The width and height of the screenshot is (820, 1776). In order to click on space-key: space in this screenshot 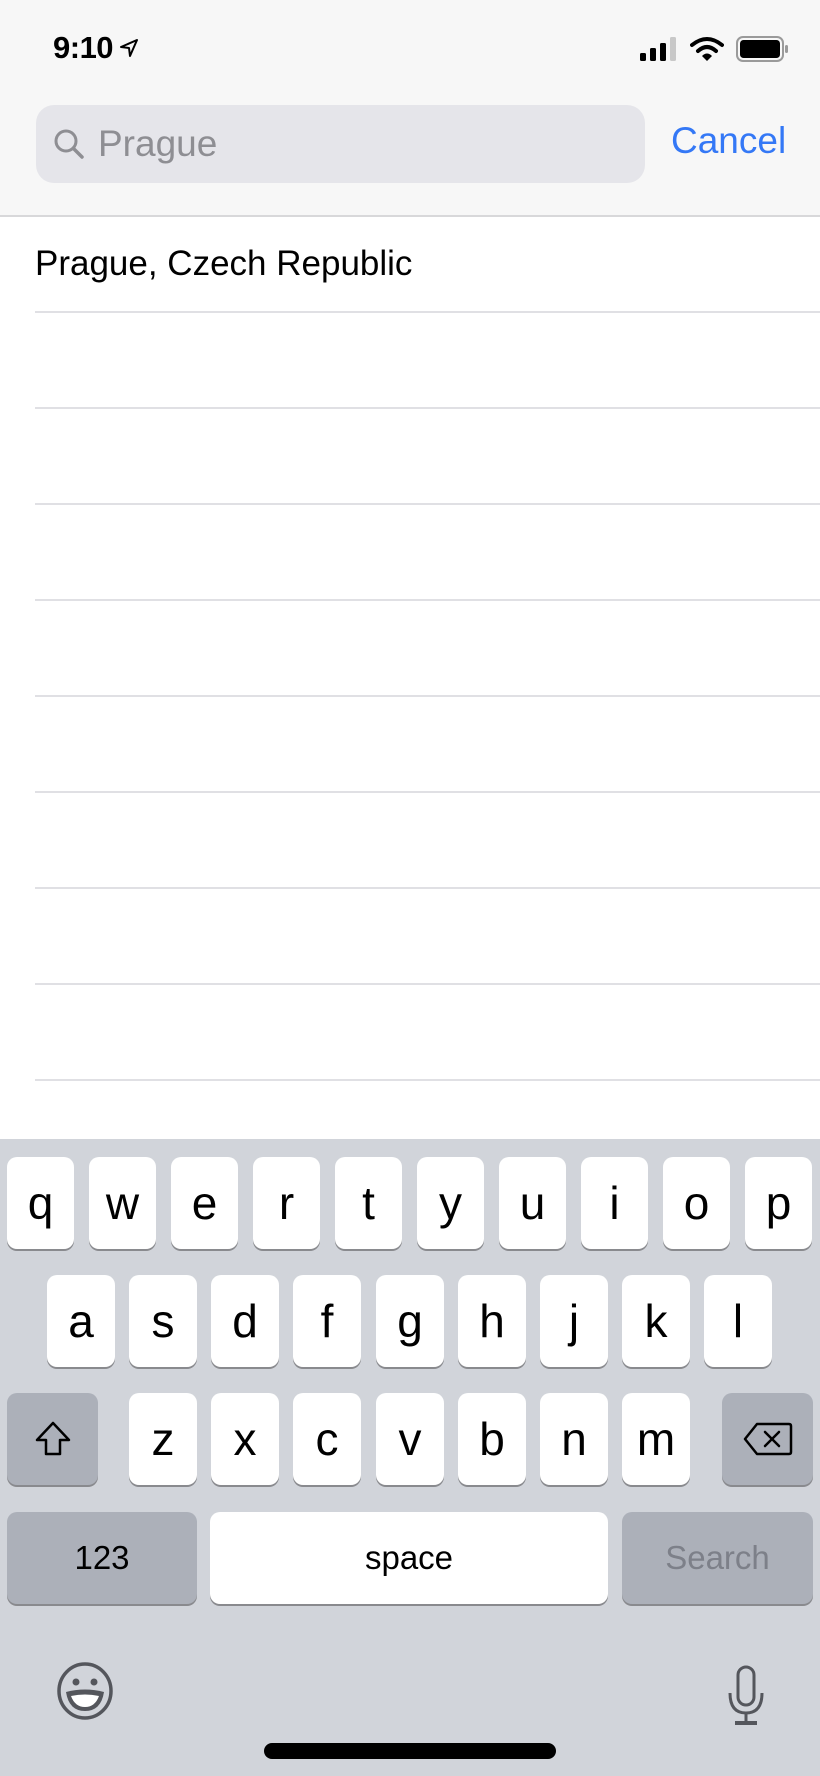, I will do `click(409, 1558)`.